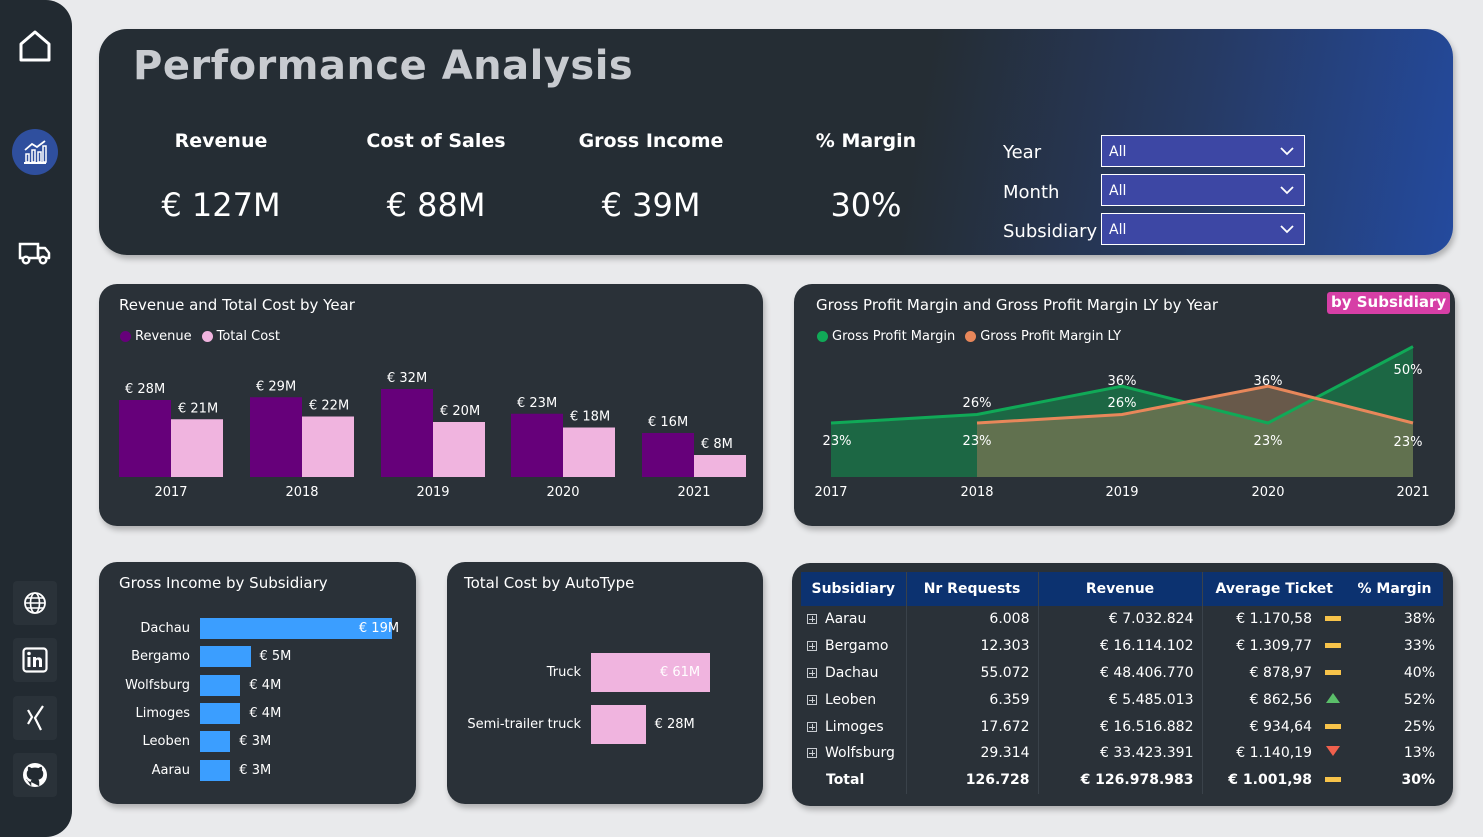  Describe the element at coordinates (407, 378) in the screenshot. I see `data-label: € 32M` at that location.